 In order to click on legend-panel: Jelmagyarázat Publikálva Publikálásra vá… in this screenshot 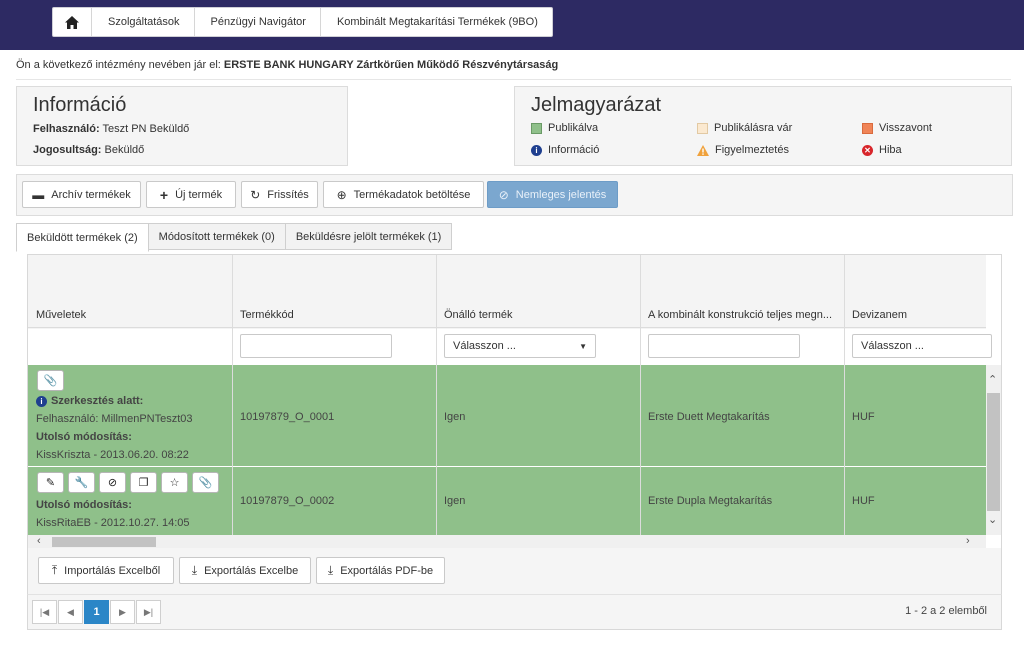, I will do `click(763, 126)`.